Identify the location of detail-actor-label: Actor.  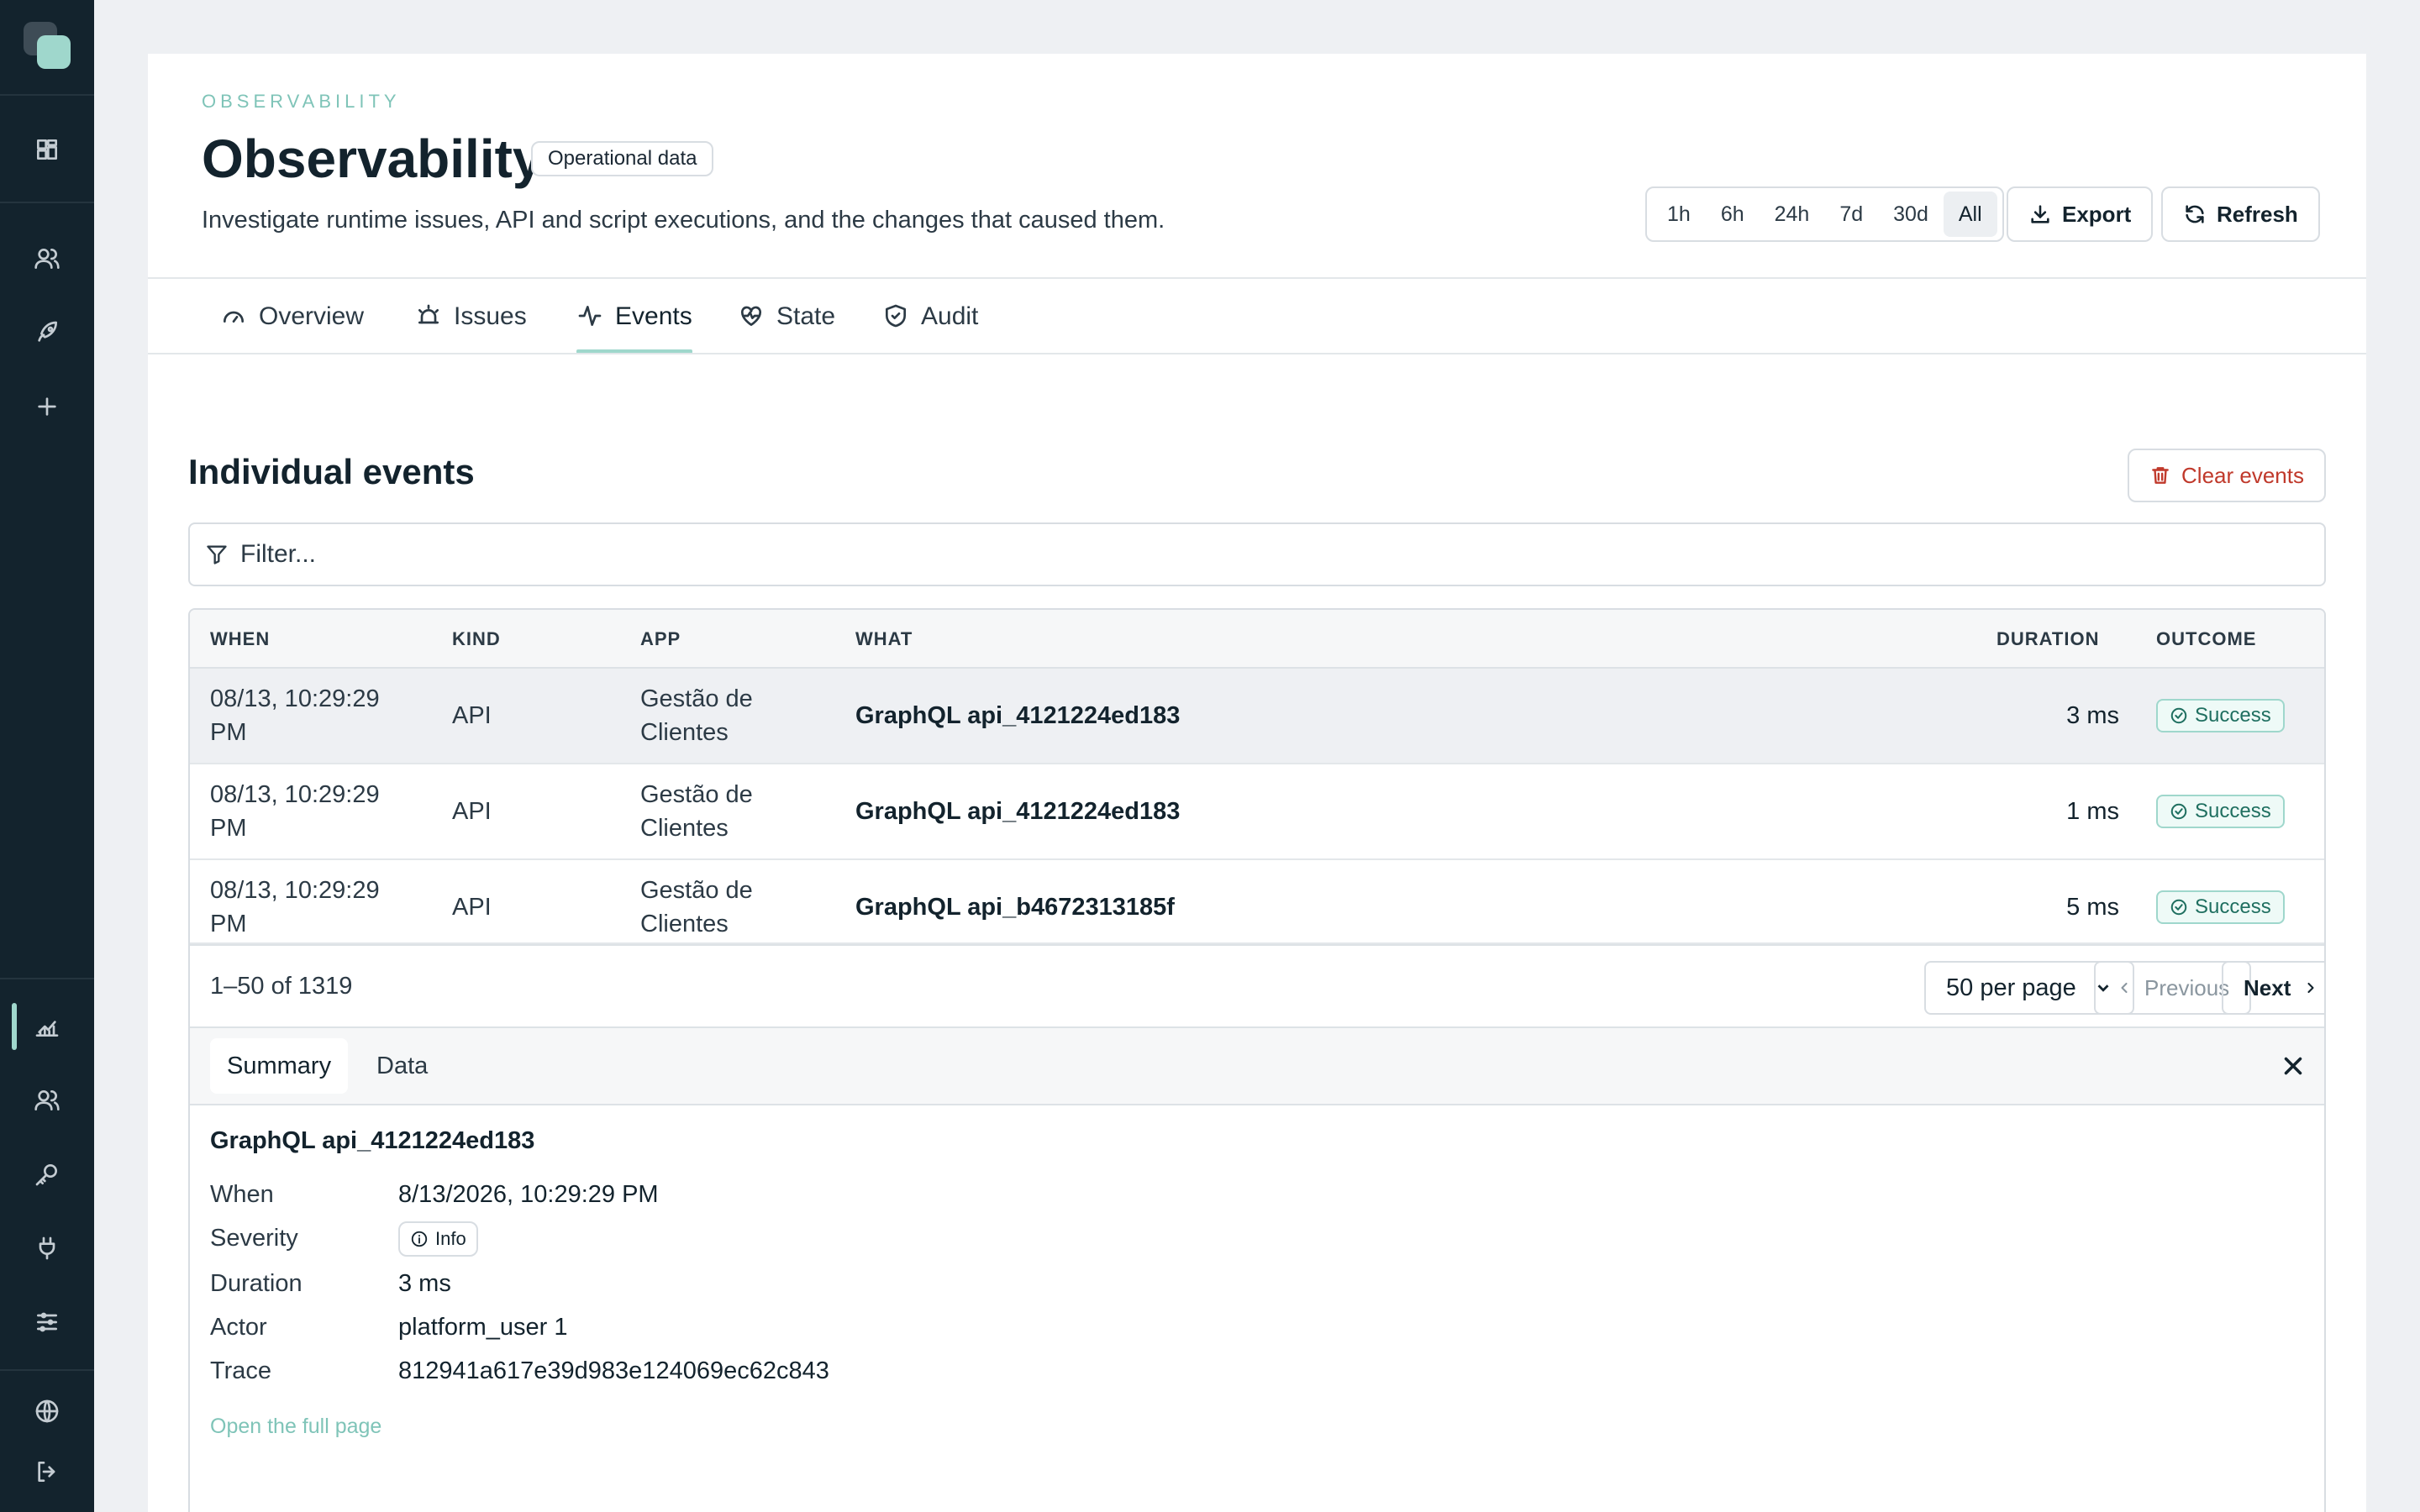
(239, 1327).